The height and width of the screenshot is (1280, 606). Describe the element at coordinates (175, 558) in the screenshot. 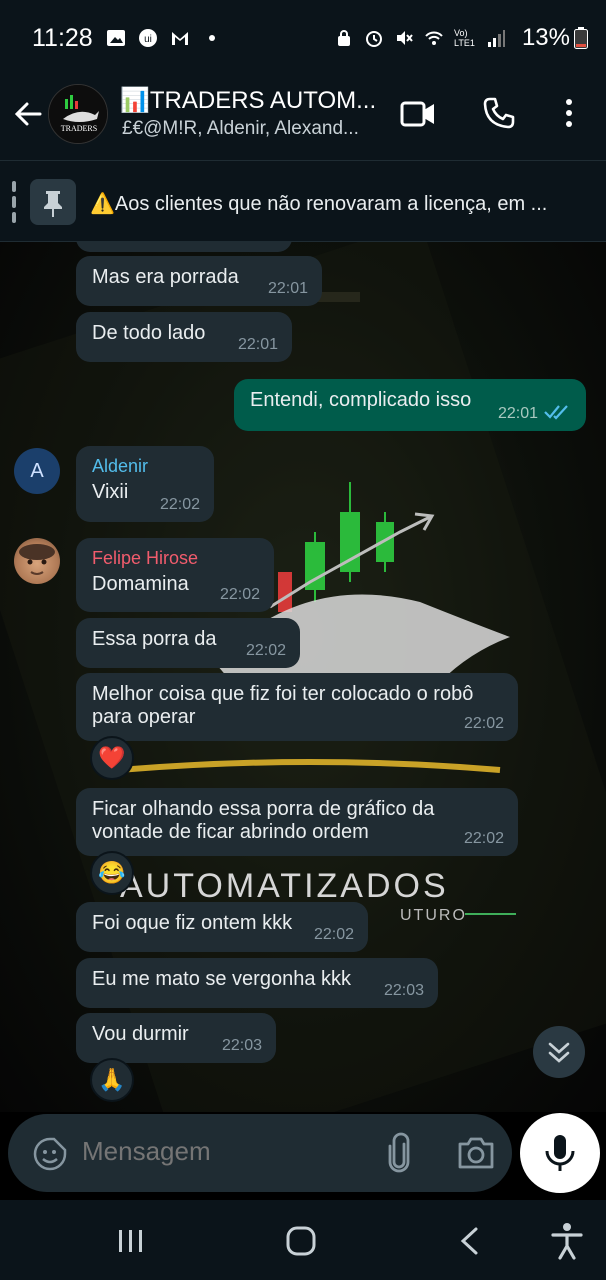

I see `sender-name: Felipe Hirose` at that location.